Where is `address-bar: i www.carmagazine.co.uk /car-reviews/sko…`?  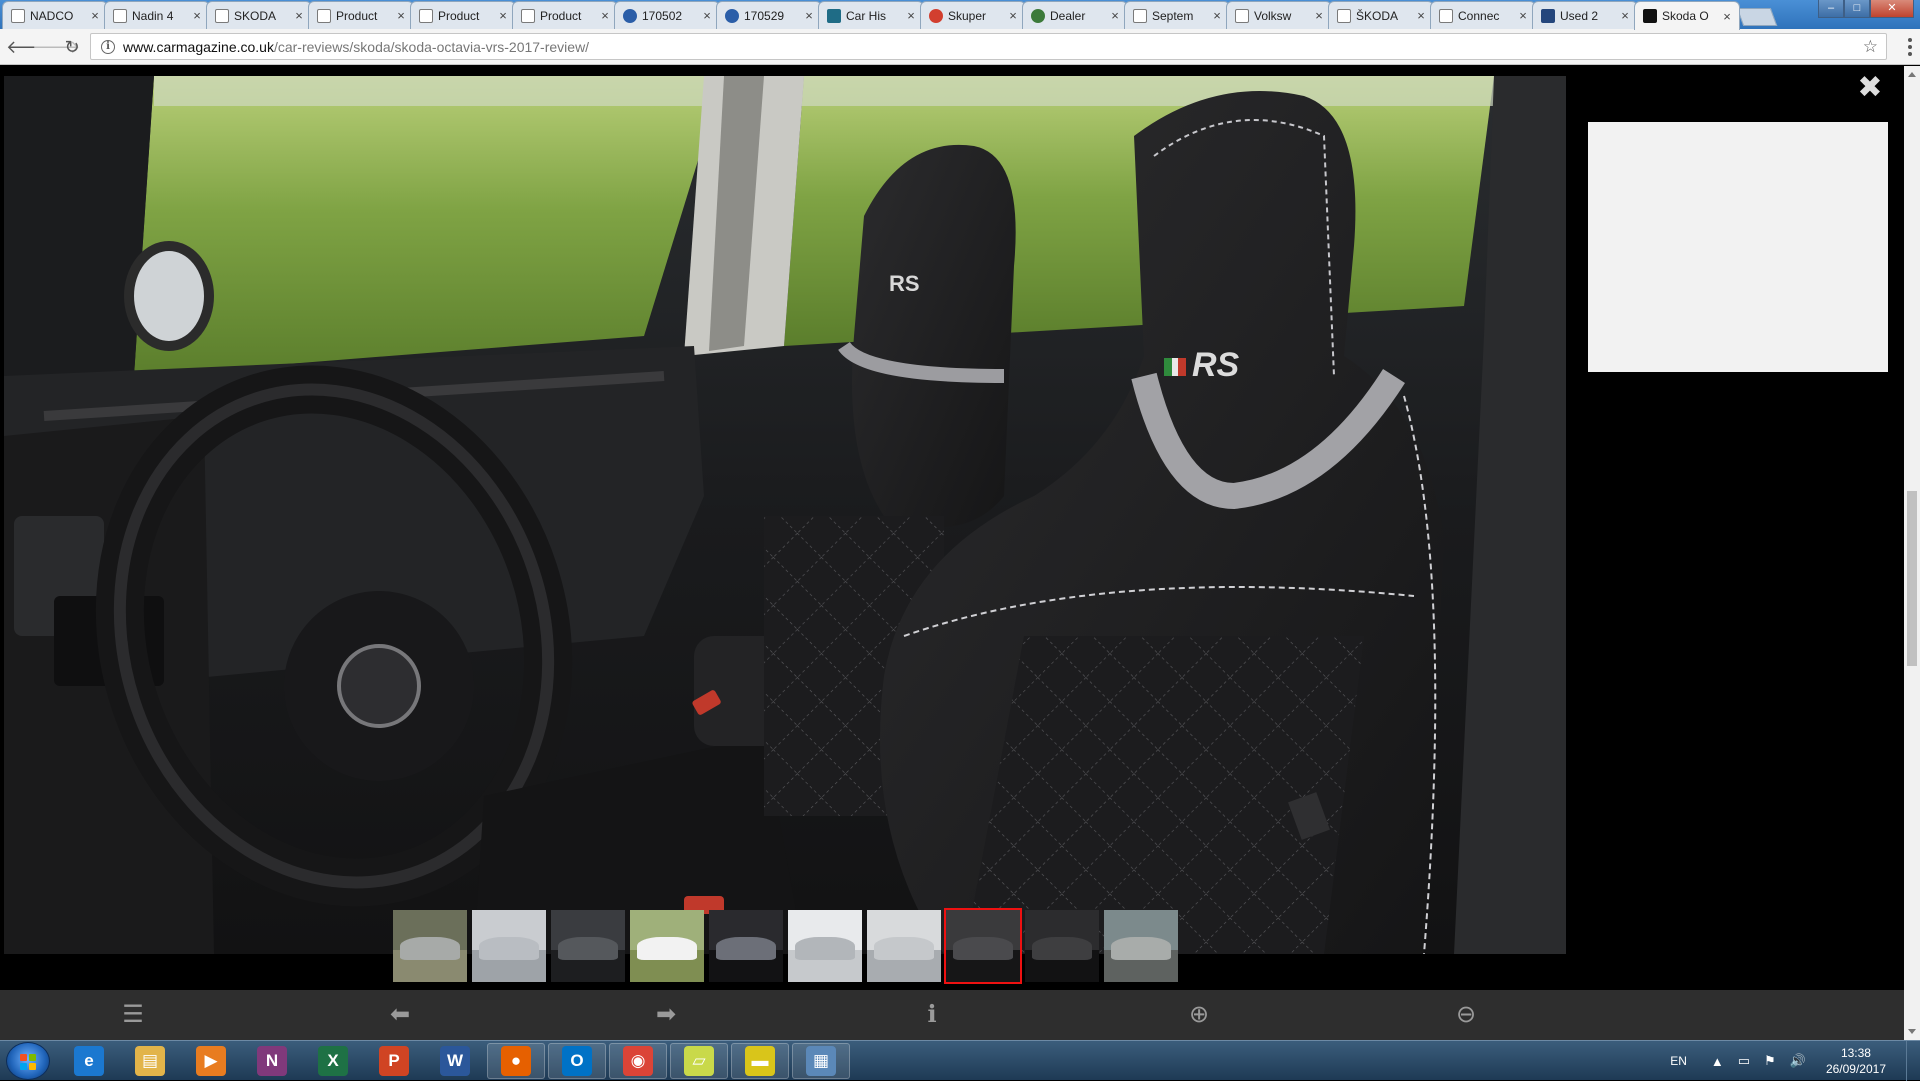
address-bar: i www.carmagazine.co.uk /car-reviews/sko… is located at coordinates (988, 46).